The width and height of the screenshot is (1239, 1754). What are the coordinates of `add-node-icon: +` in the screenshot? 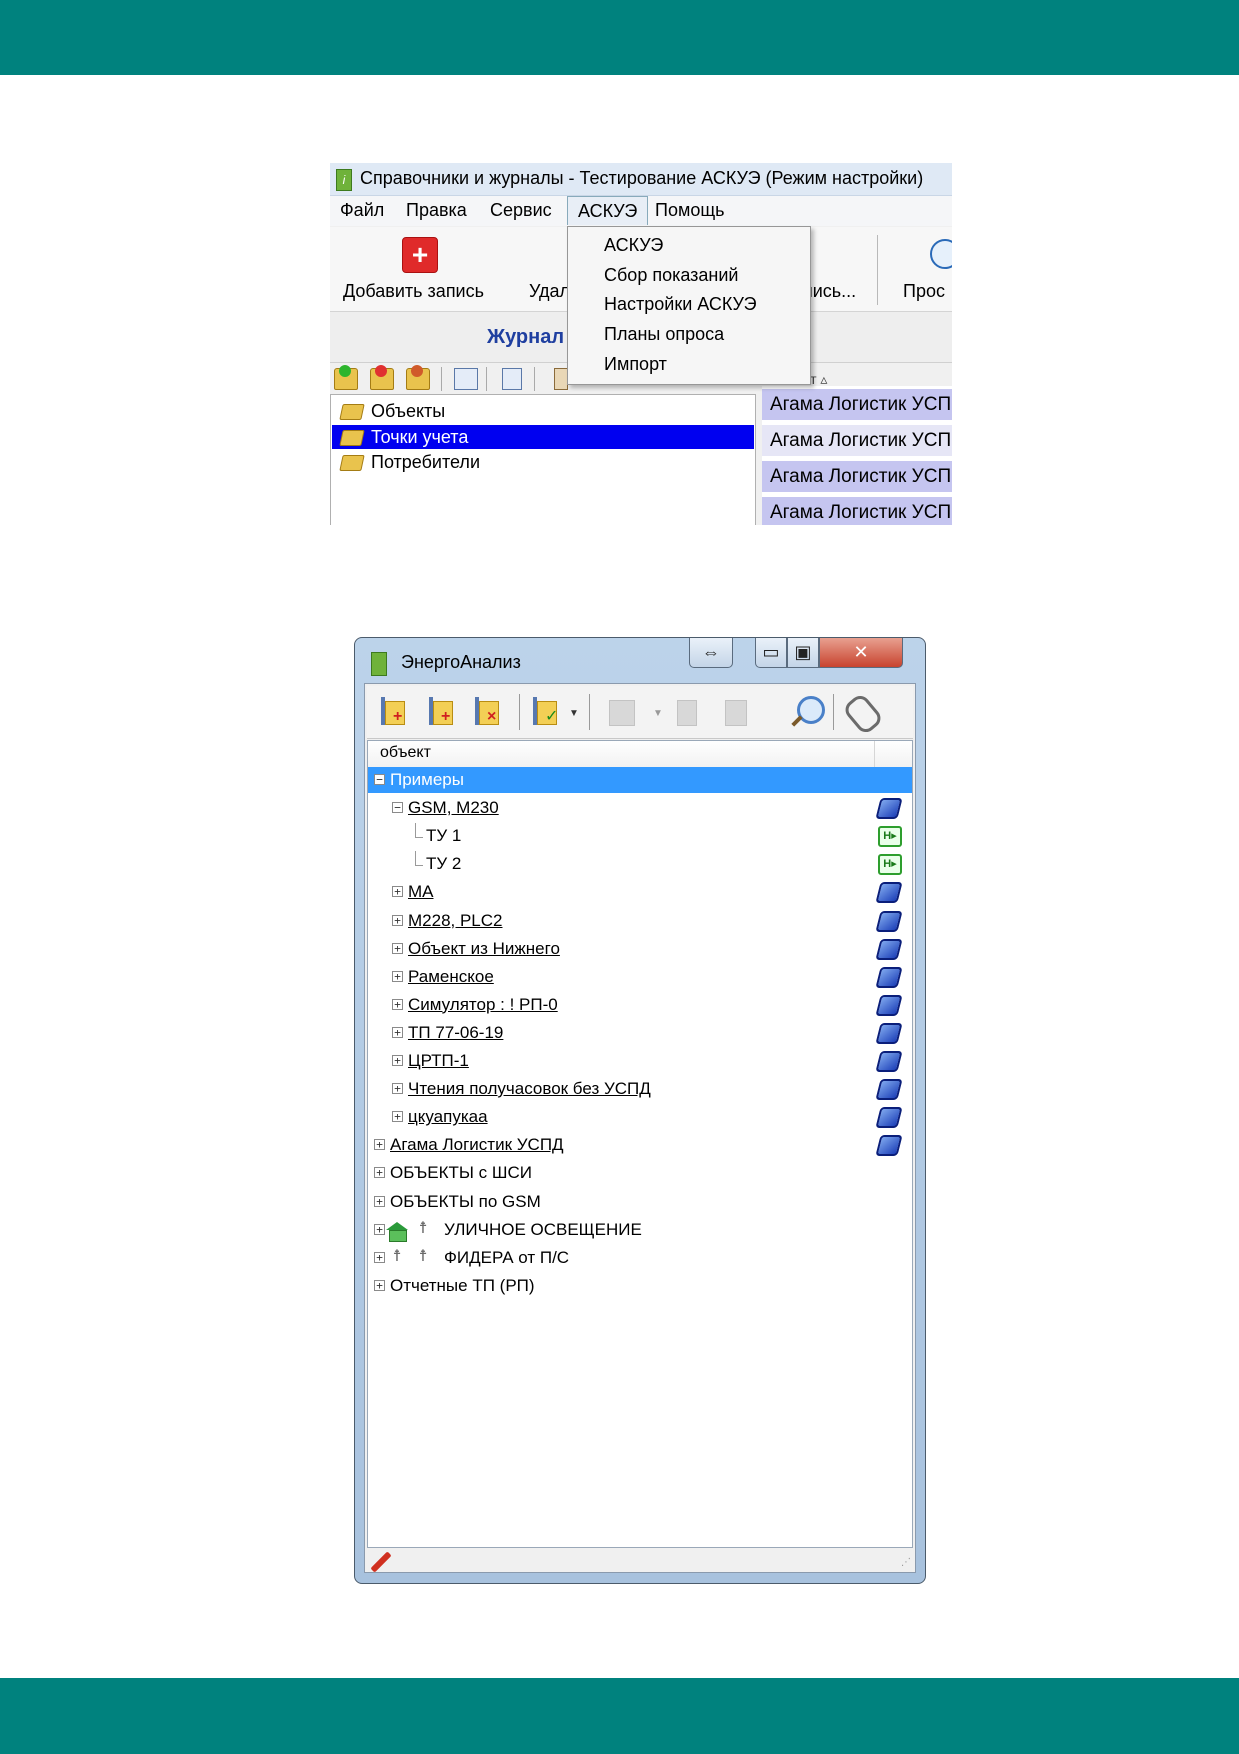 It's located at (395, 711).